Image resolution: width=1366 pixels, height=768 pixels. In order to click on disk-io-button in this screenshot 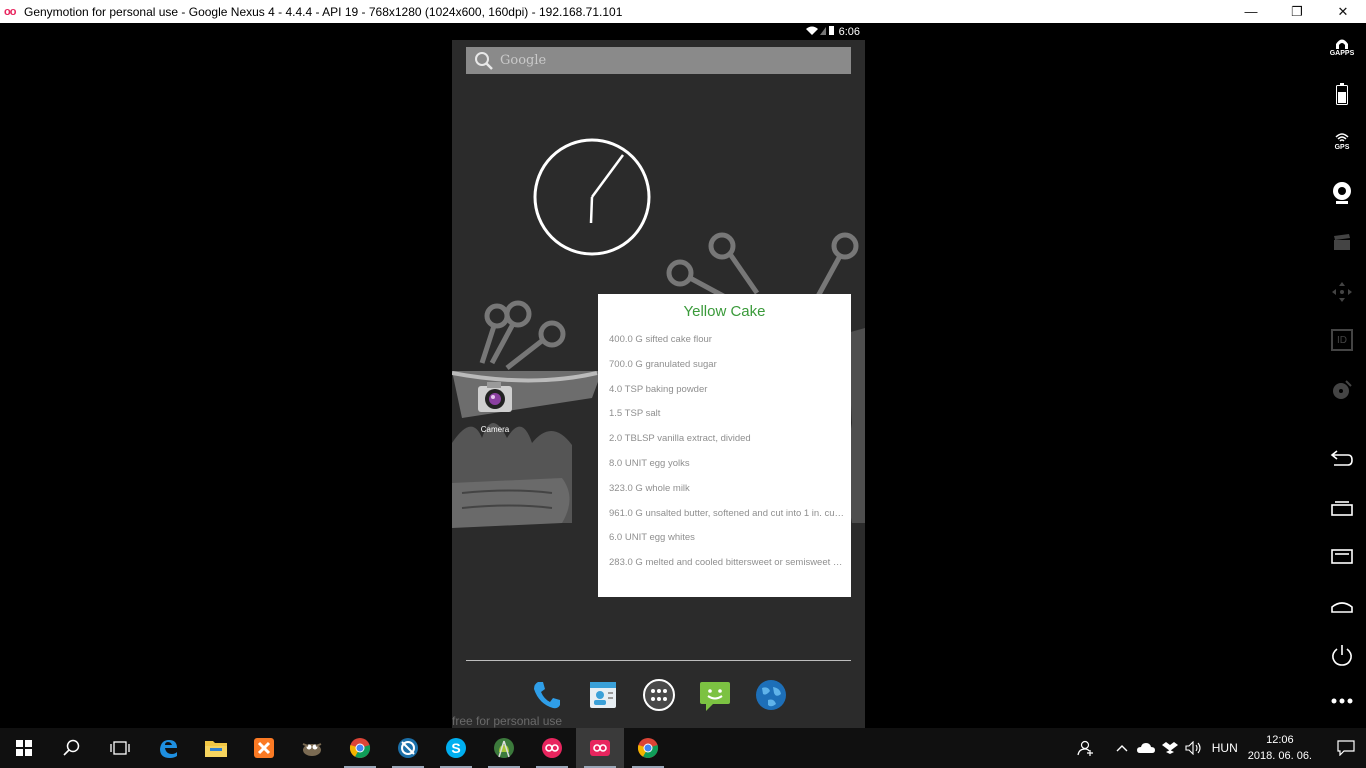, I will do `click(1342, 390)`.